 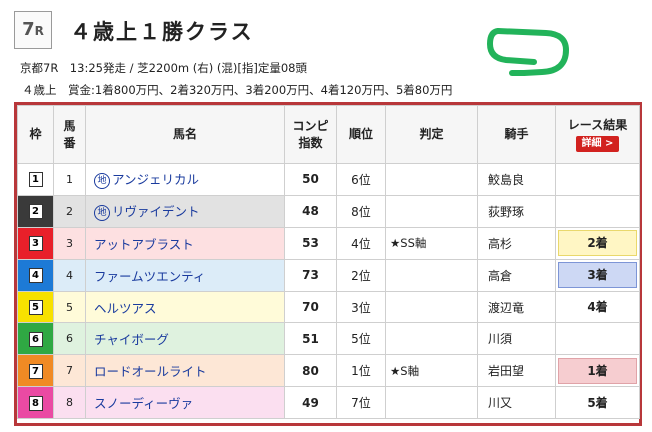 I want to click on result-cell: 5着, so click(x=597, y=403).